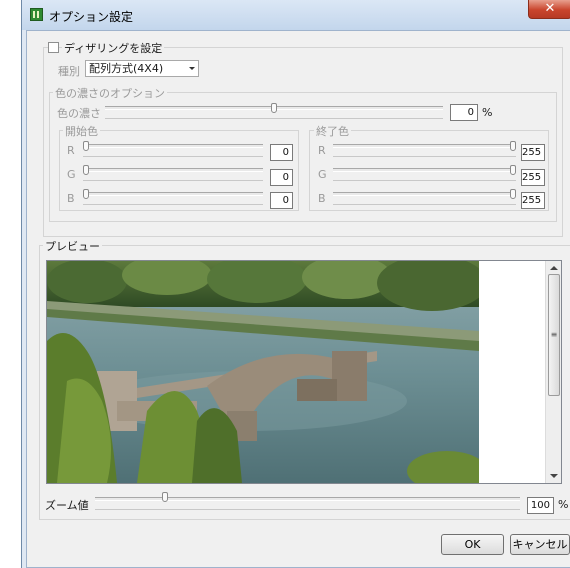  Describe the element at coordinates (173, 194) in the screenshot. I see `start-b-track` at that location.